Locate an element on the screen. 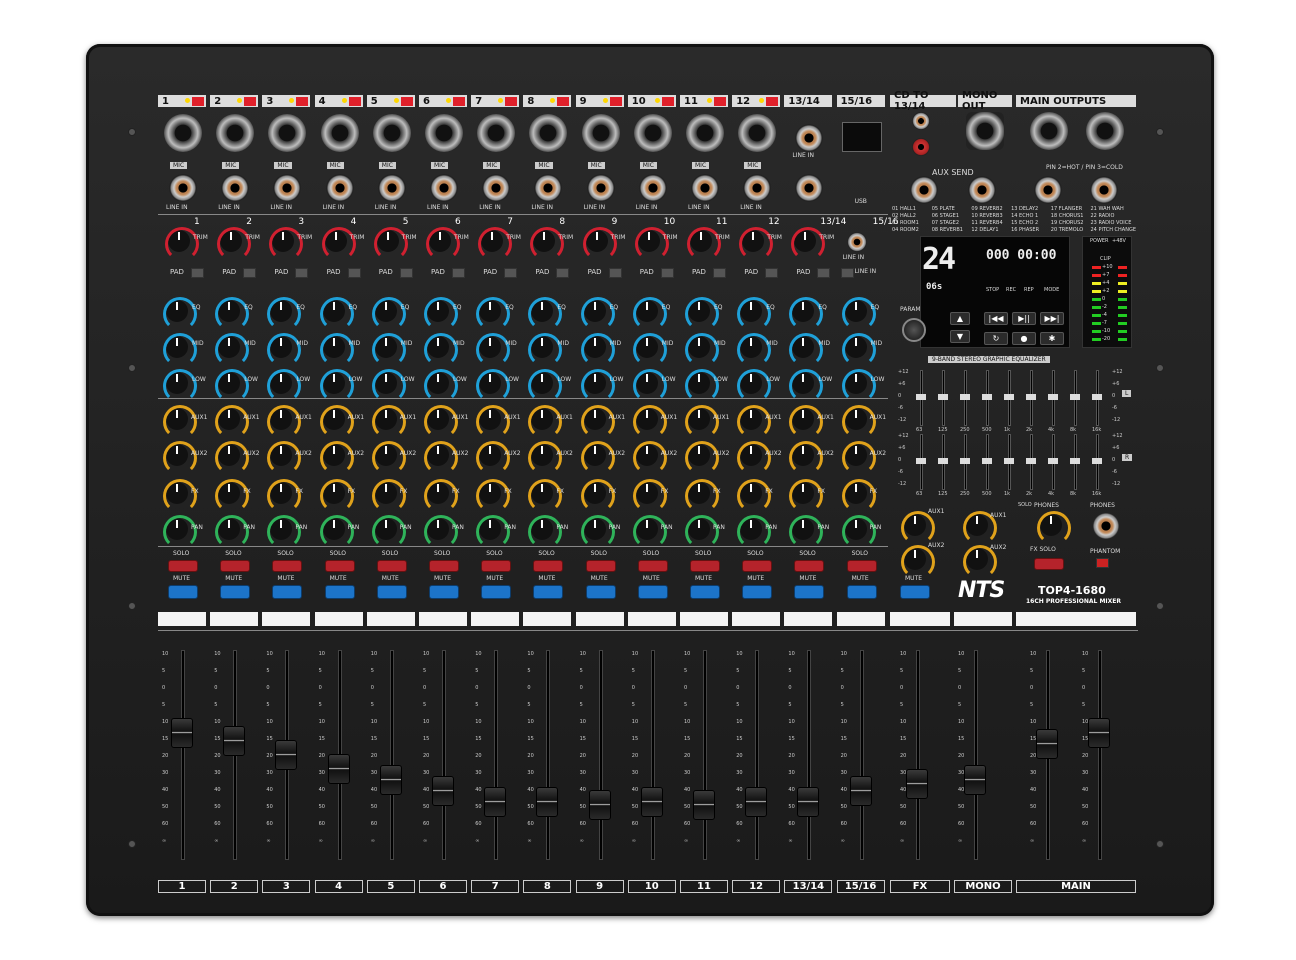  transport-play-button: ▶|| is located at coordinates (1024, 318).